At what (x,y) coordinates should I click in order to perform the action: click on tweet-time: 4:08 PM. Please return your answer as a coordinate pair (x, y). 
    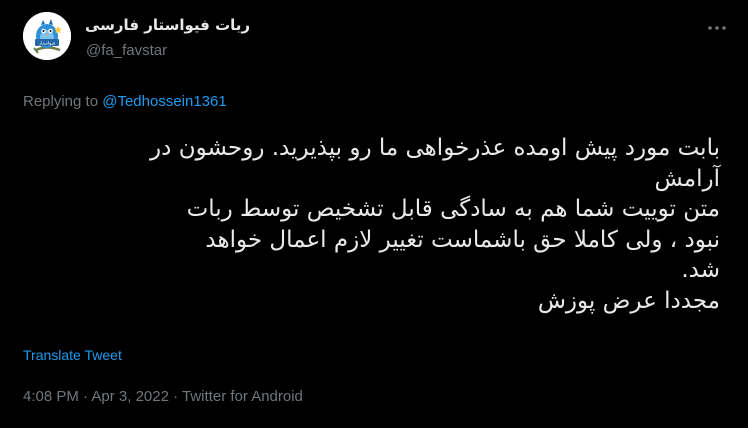
    Looking at the image, I should click on (51, 396).